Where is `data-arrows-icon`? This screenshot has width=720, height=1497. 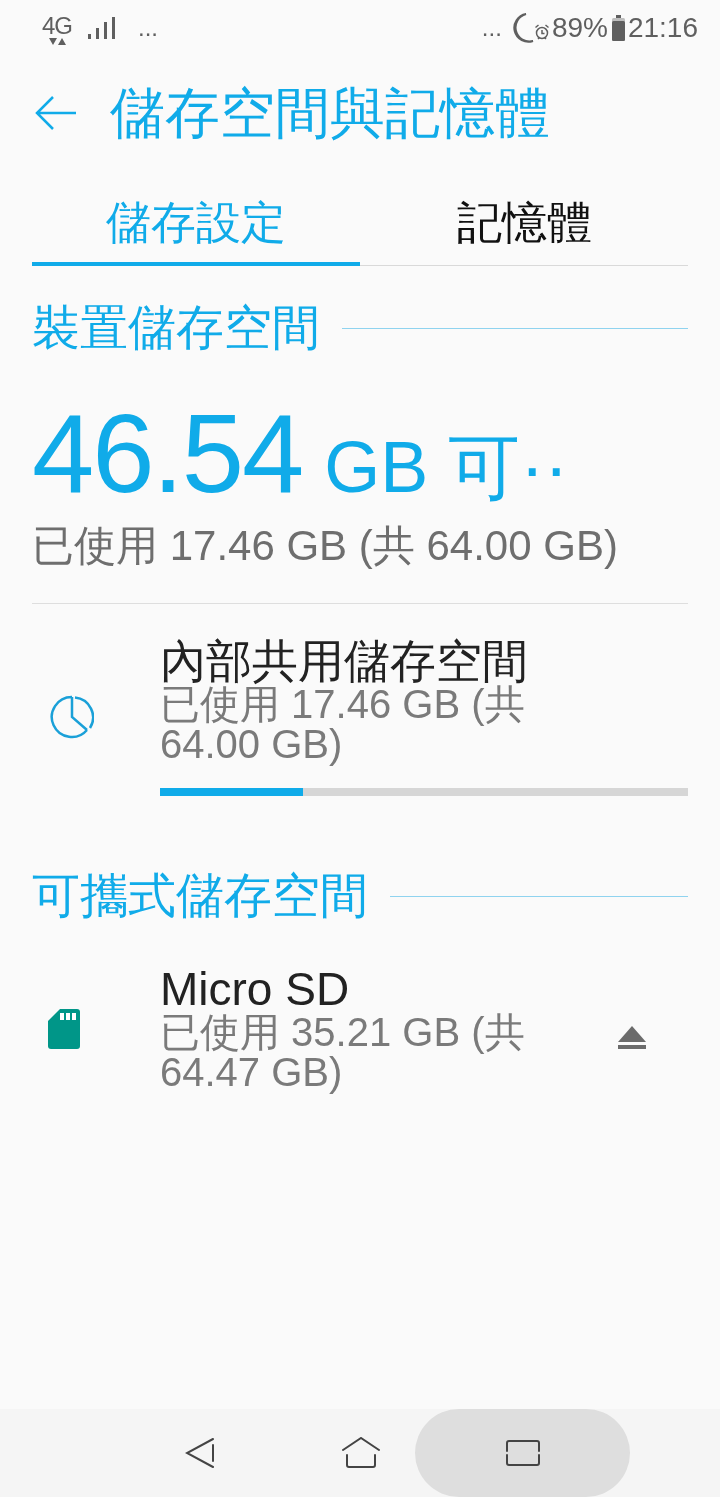
data-arrows-icon is located at coordinates (57, 41).